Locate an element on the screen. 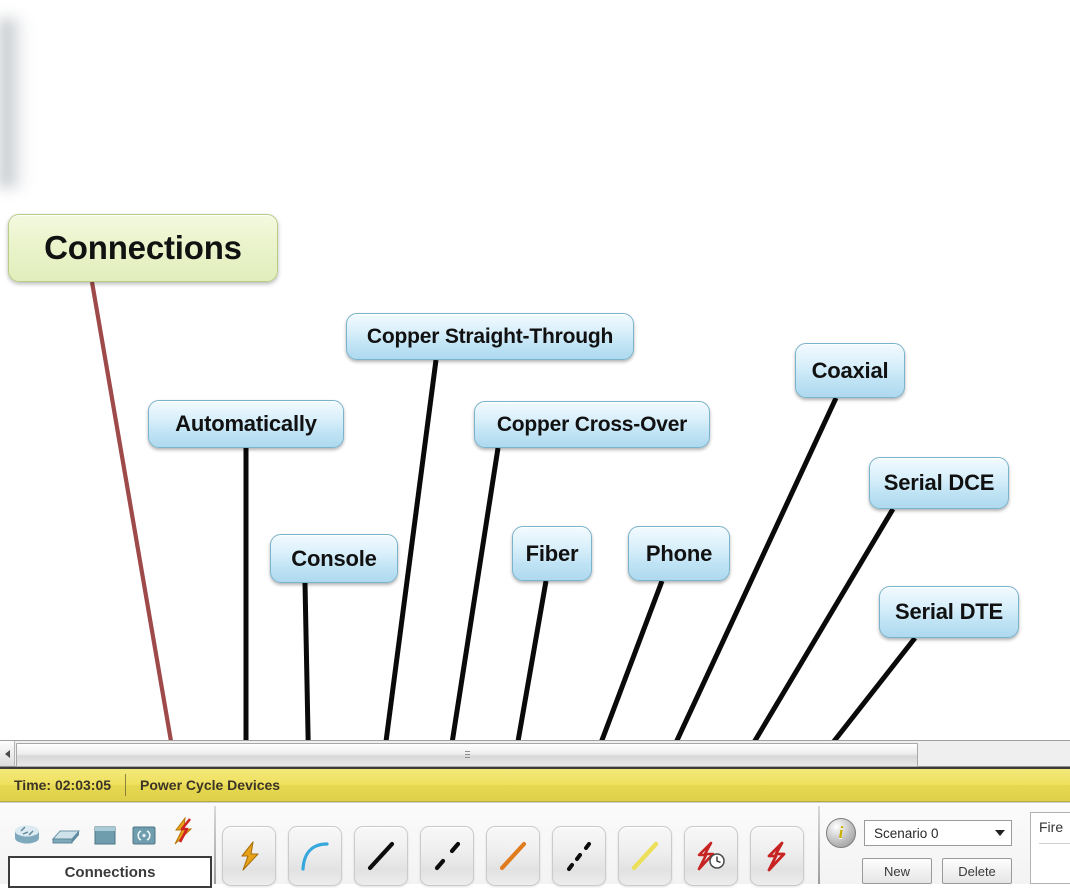  callout-serial-dte-text: Serial DTE is located at coordinates (949, 611).